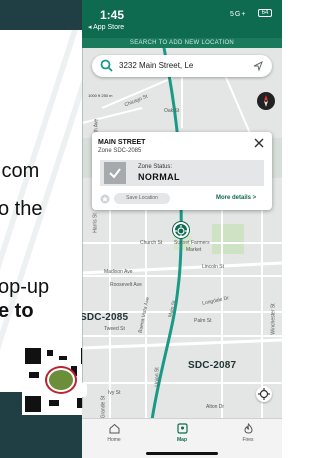 The image size is (320, 458). I want to click on nav-label: Home, so click(114, 440).